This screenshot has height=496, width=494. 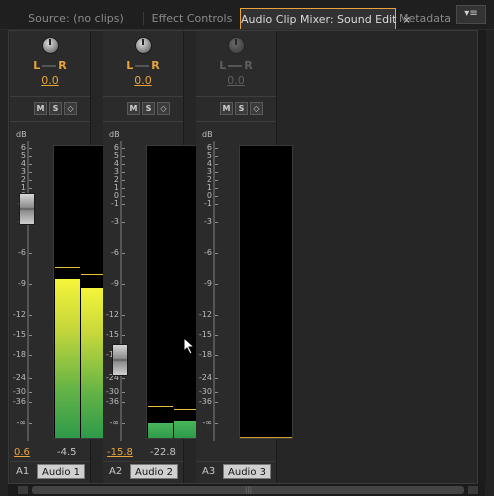 What do you see at coordinates (266, 437) in the screenshot?
I see `meter-floor-line` at bounding box center [266, 437].